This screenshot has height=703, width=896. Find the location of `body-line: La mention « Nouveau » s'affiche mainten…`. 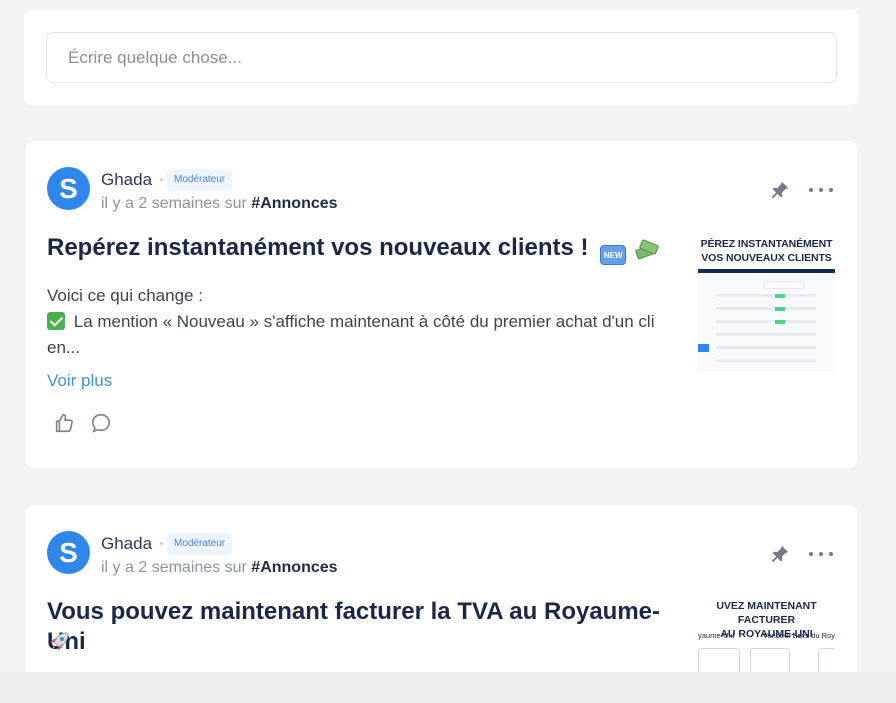

body-line: La mention « Nouveau » s'affiche mainten… is located at coordinates (369, 322).